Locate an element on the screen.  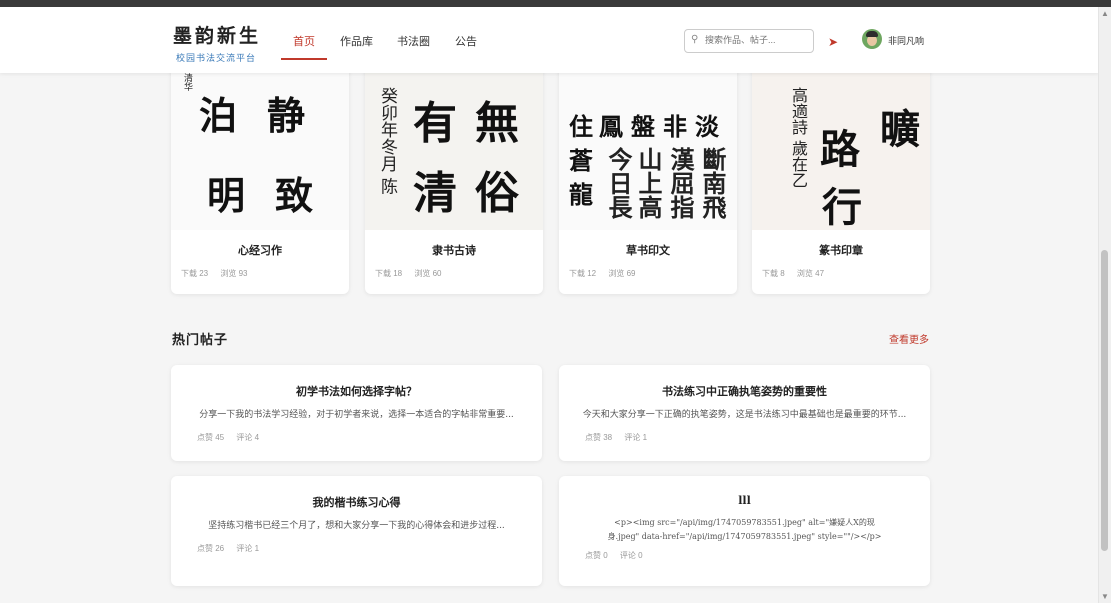
nav-calligraphy-circle: 书法圈 is located at coordinates (413, 41).